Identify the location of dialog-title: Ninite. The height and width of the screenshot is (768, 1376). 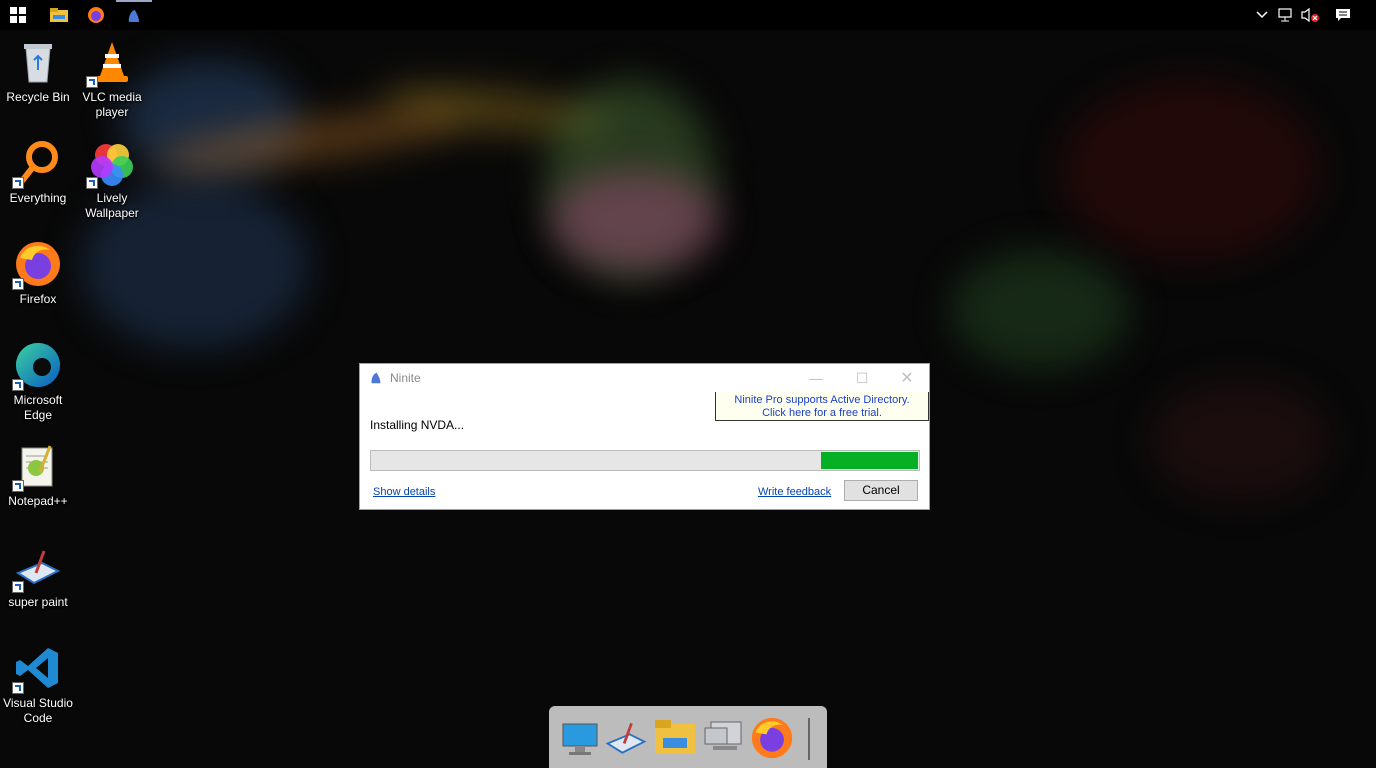
(405, 378).